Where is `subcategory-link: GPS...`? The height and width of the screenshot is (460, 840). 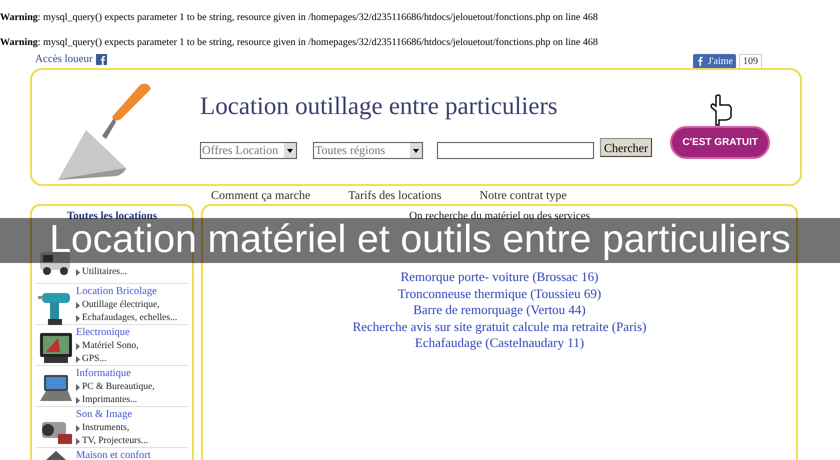 subcategory-link: GPS... is located at coordinates (107, 359).